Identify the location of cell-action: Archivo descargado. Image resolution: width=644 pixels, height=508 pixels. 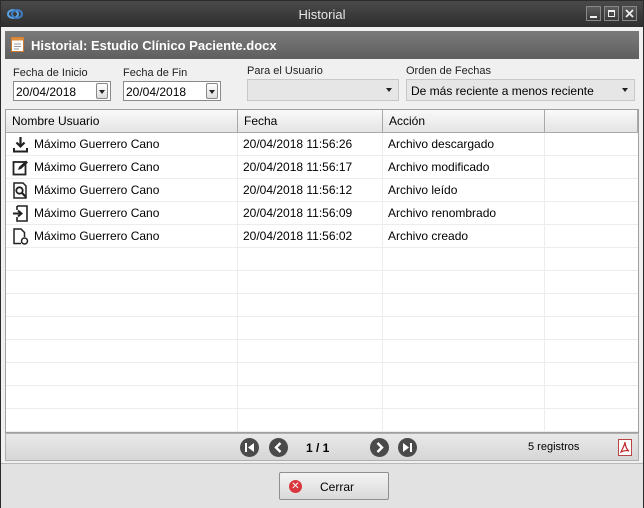
(464, 144).